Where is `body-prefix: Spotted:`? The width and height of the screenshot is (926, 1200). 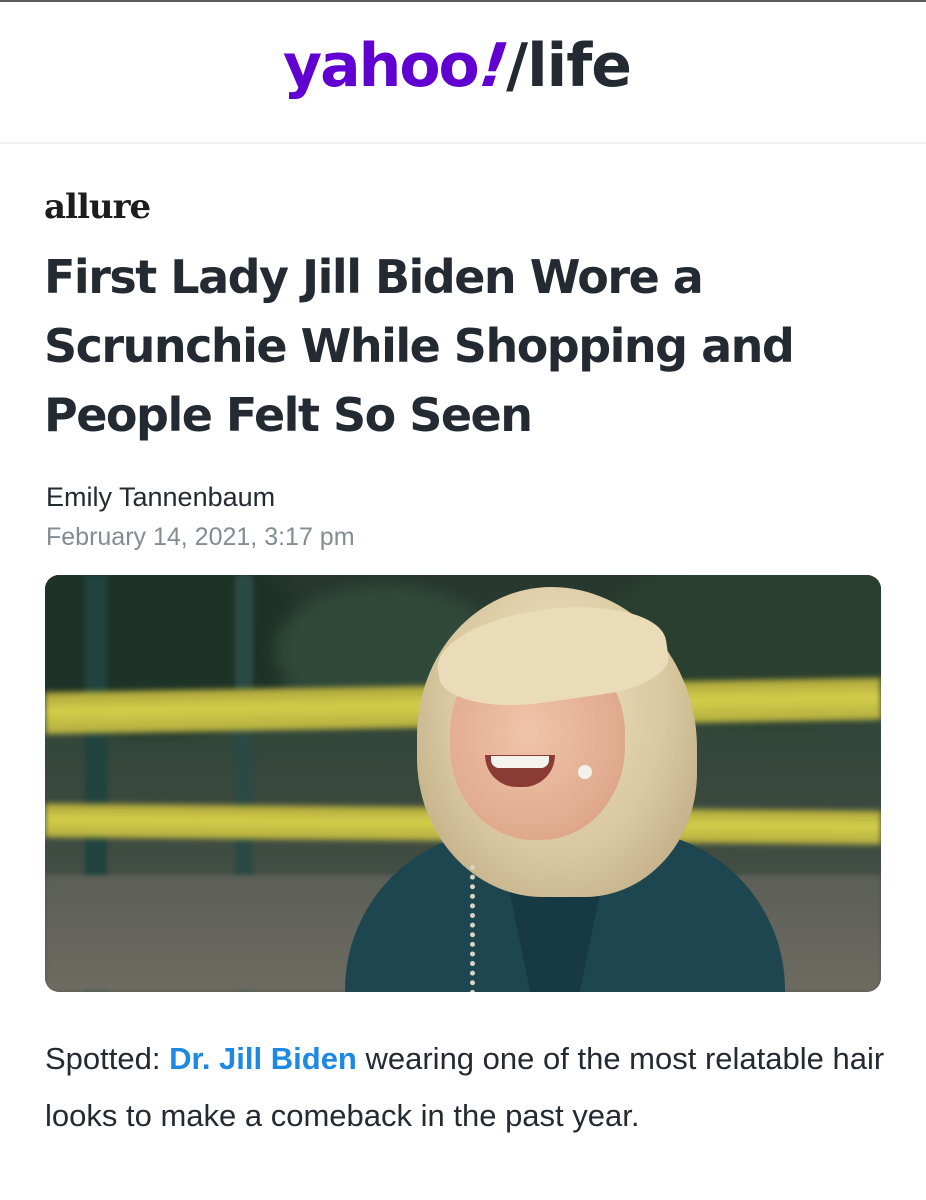 body-prefix: Spotted: is located at coordinates (107, 1058).